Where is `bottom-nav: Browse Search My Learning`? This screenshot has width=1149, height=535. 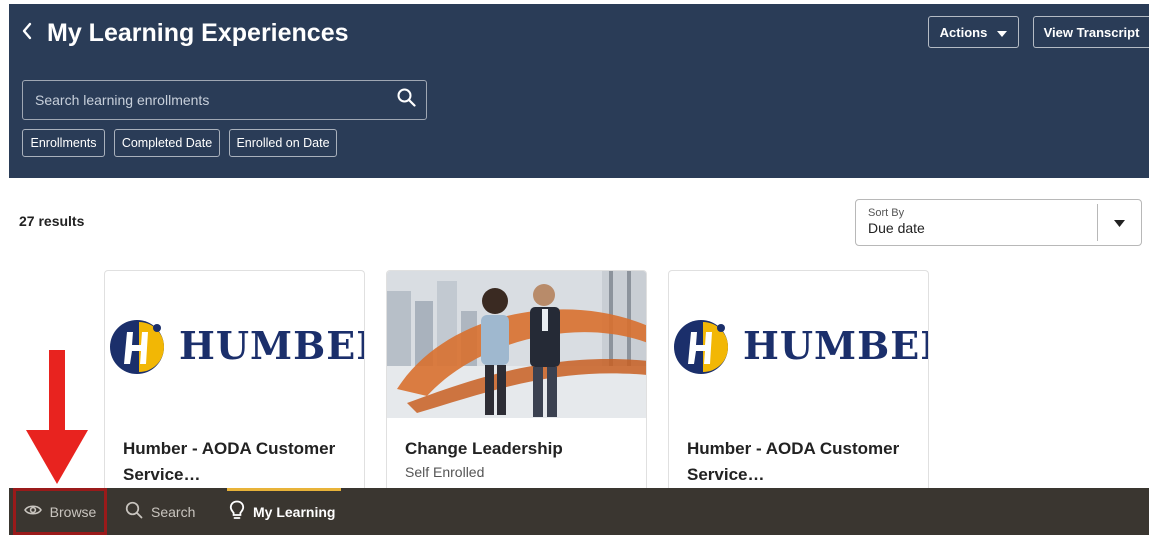 bottom-nav: Browse Search My Learning is located at coordinates (579, 511).